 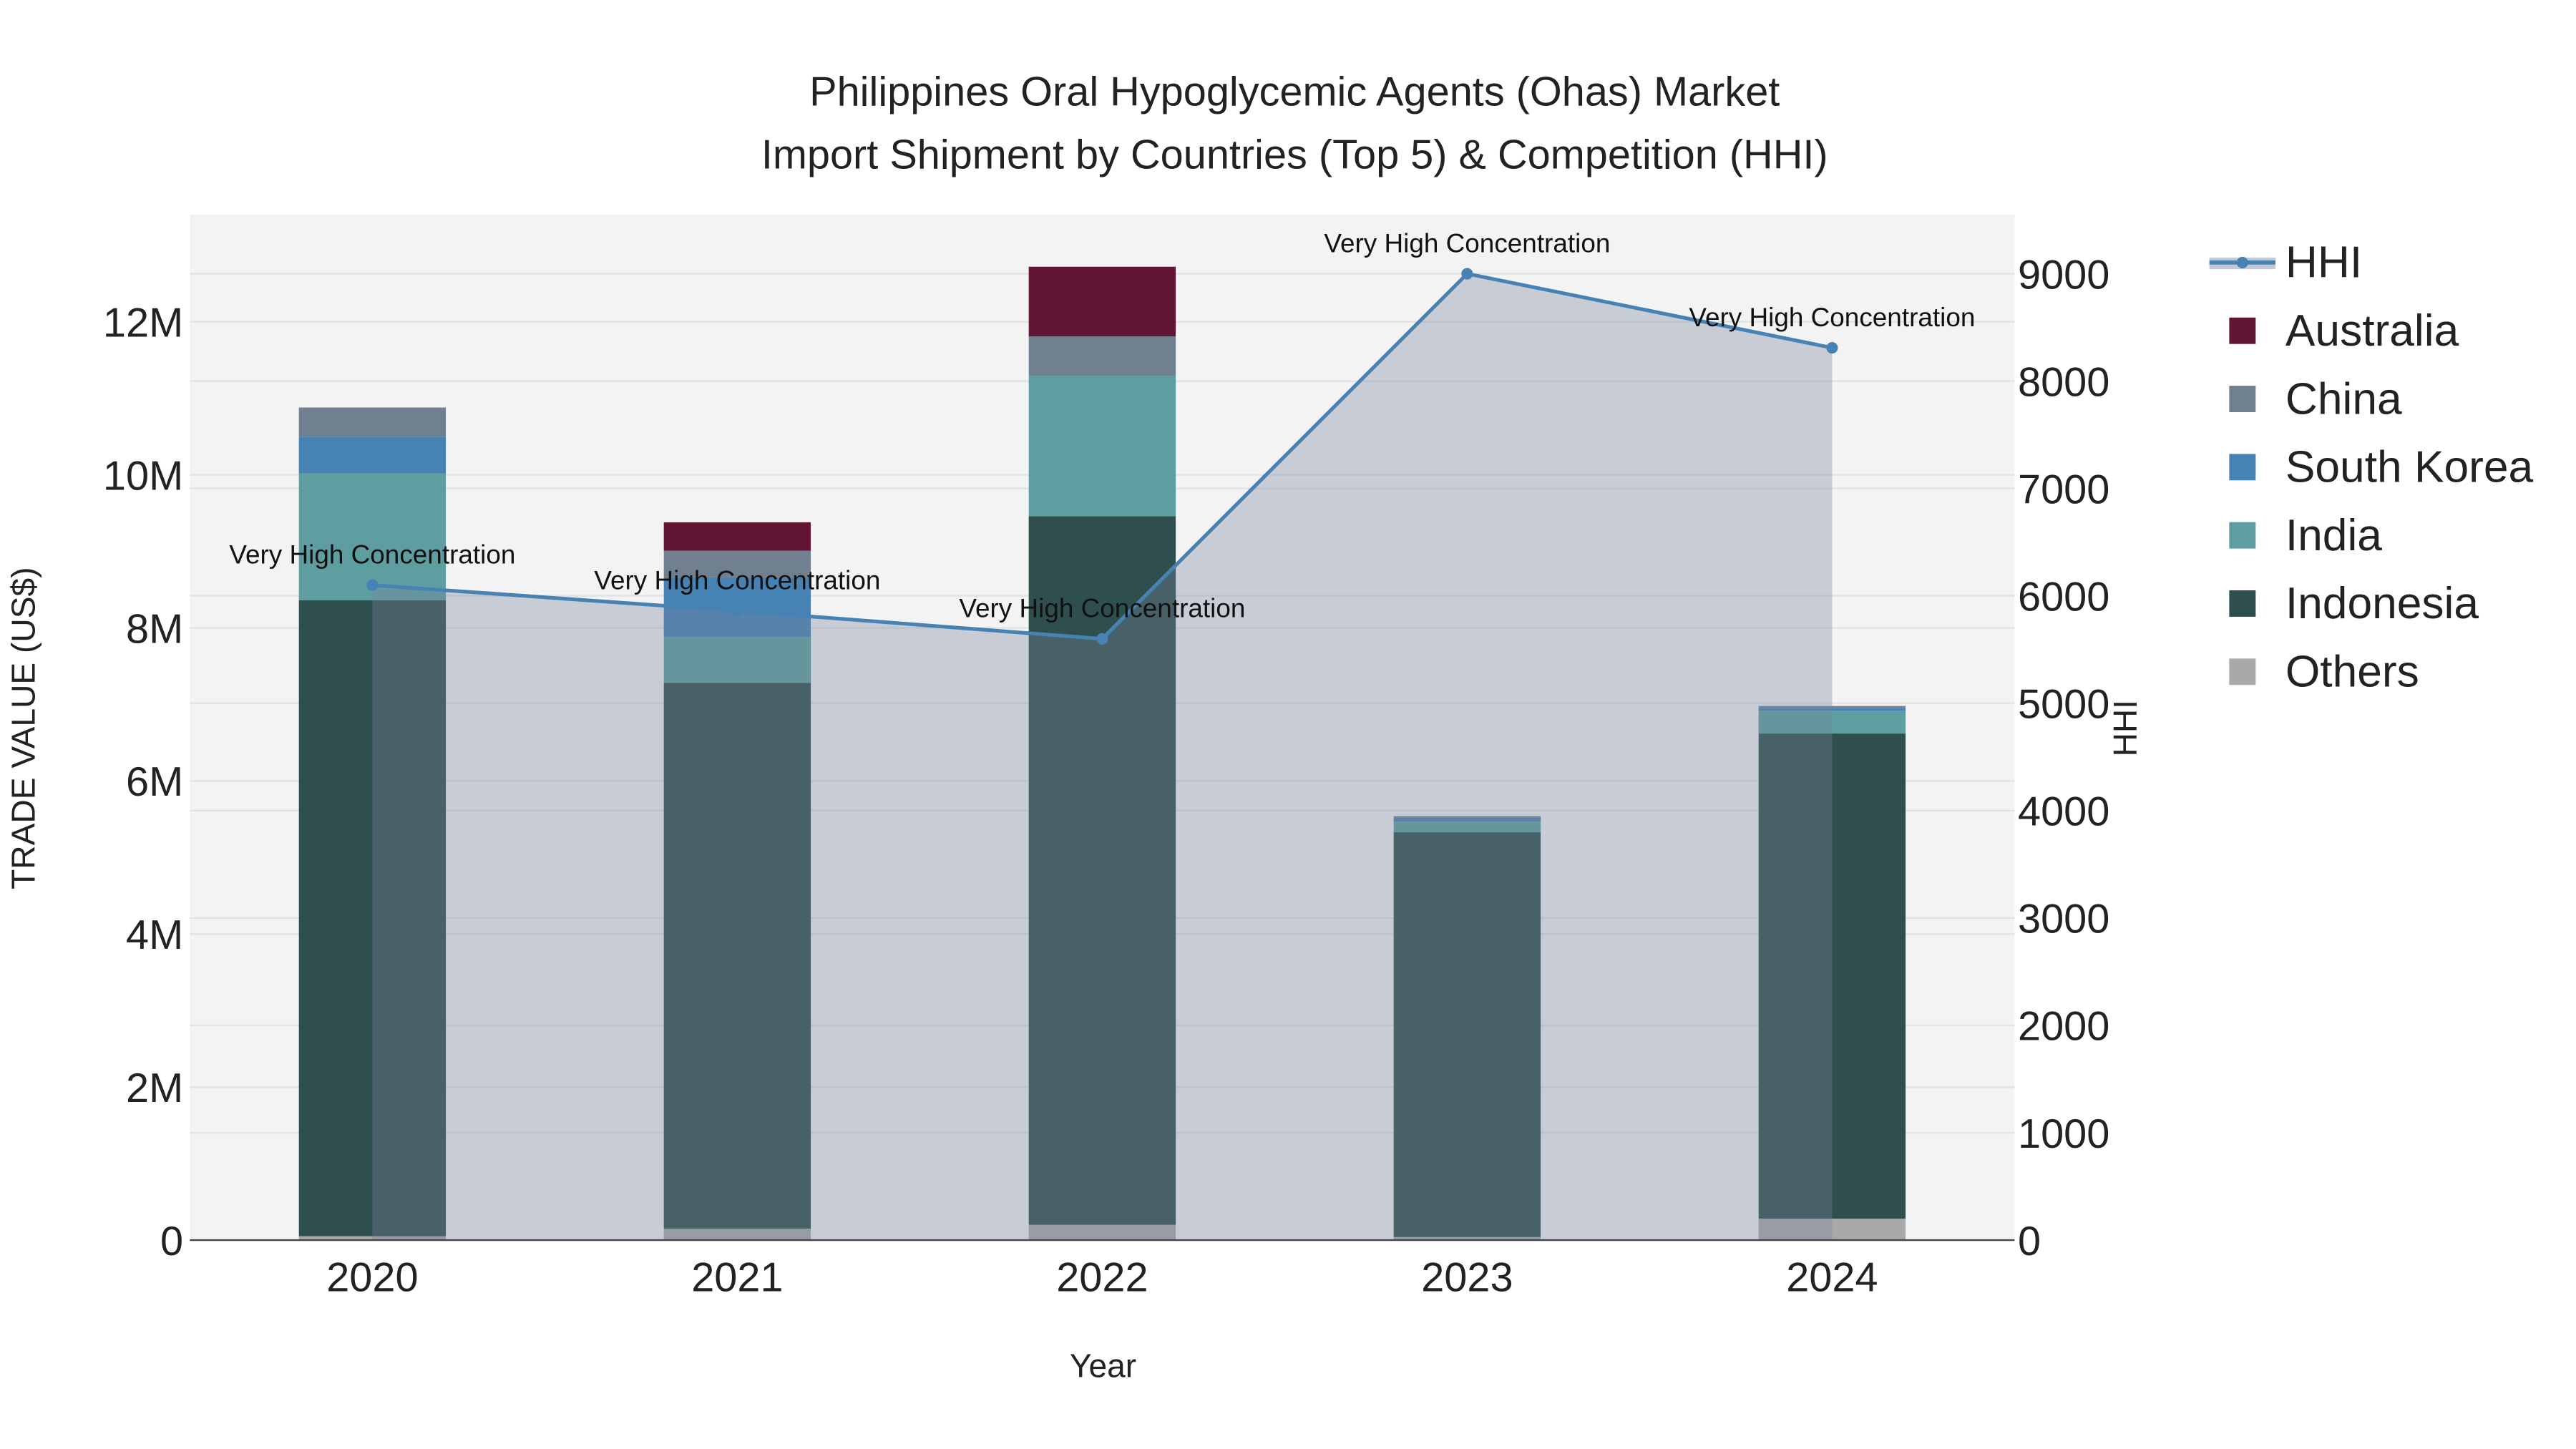 What do you see at coordinates (2242, 399) in the screenshot?
I see `legend-swatch-china` at bounding box center [2242, 399].